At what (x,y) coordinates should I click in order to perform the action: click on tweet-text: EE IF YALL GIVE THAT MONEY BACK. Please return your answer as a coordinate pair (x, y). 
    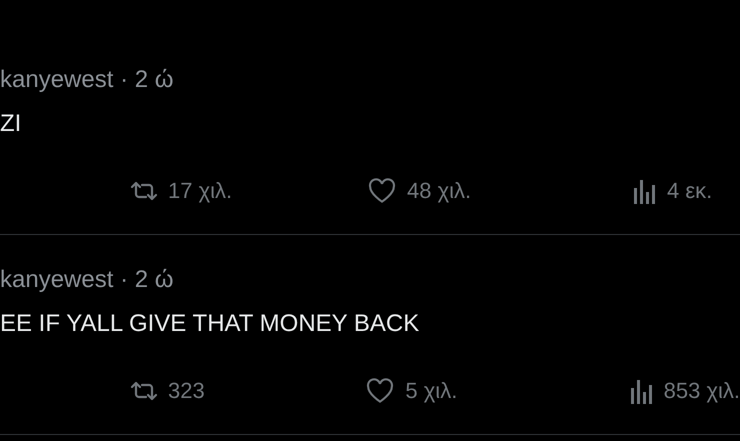
    Looking at the image, I should click on (210, 324).